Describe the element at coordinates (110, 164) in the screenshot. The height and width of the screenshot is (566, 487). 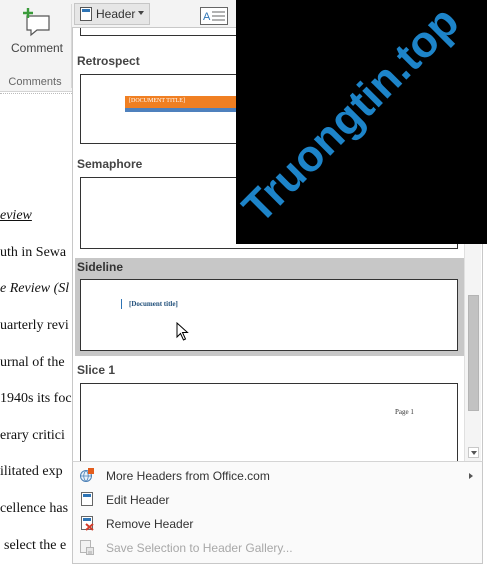
I see `gallery-item-title: Semaphore` at that location.